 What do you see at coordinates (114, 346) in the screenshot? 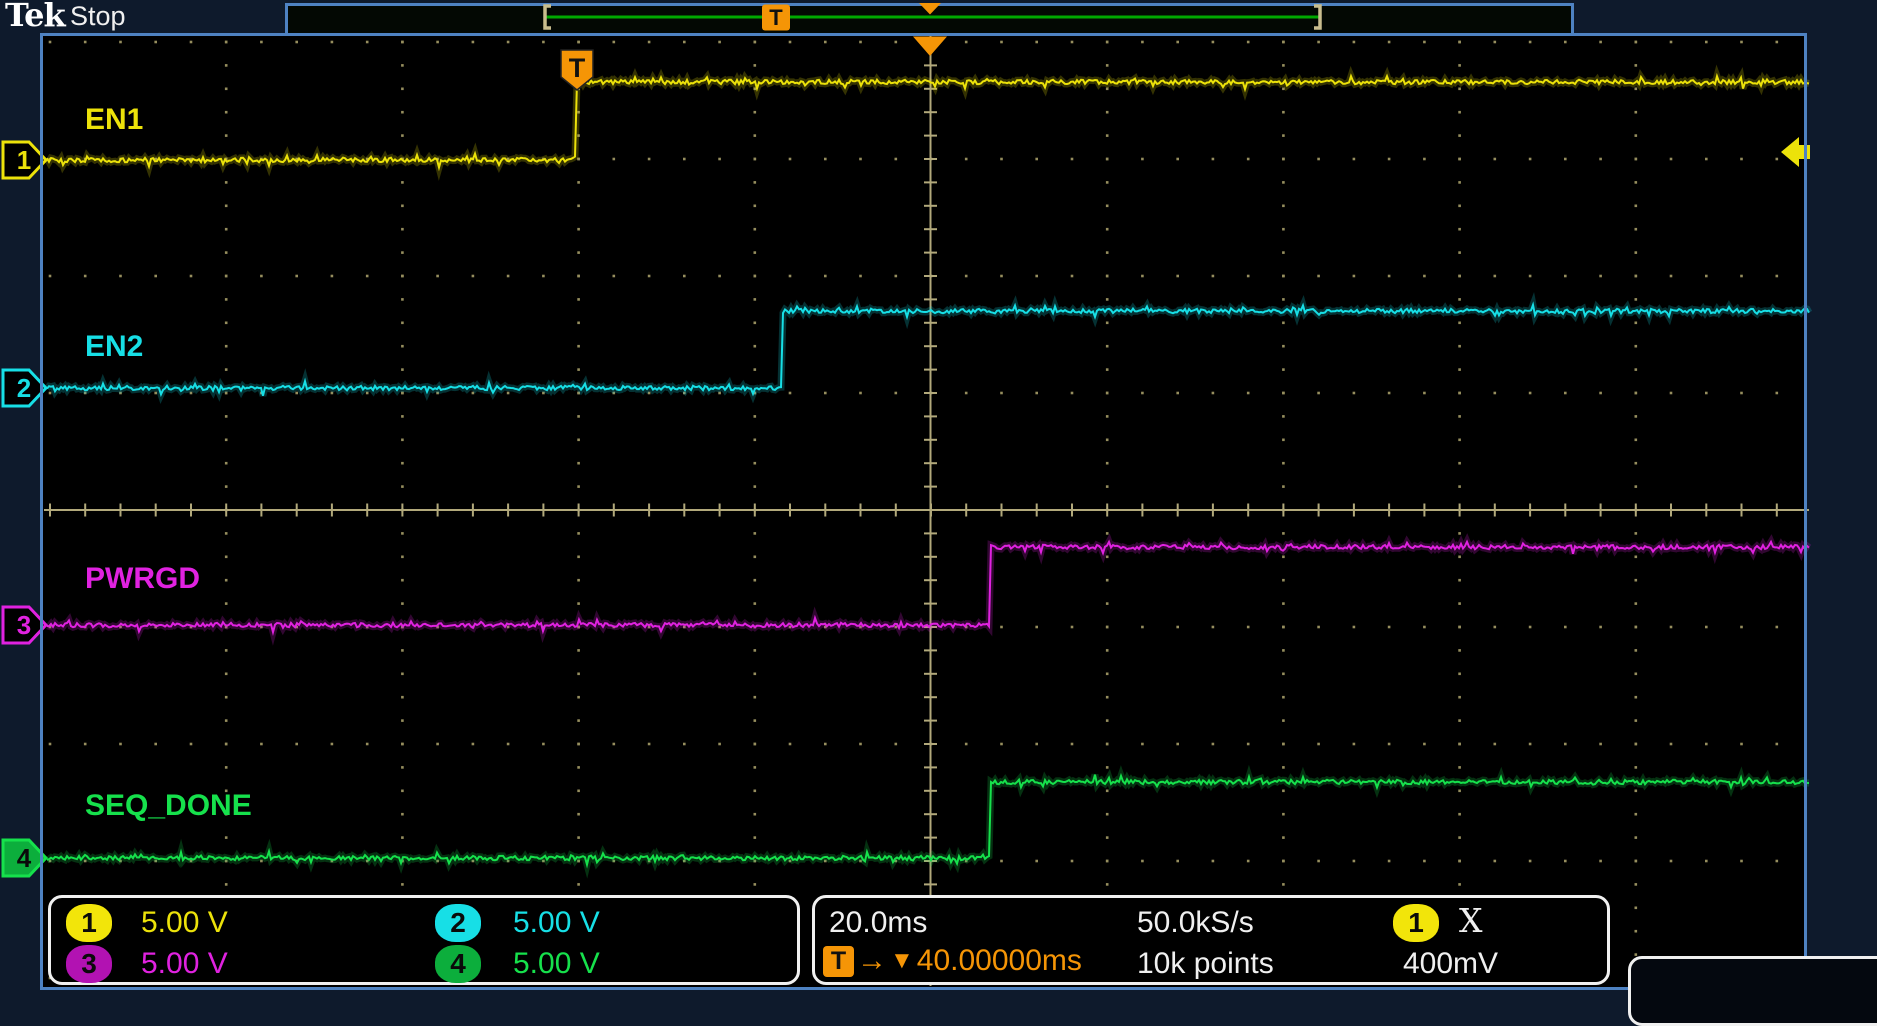
I see `trace-label-en2: EN2` at bounding box center [114, 346].